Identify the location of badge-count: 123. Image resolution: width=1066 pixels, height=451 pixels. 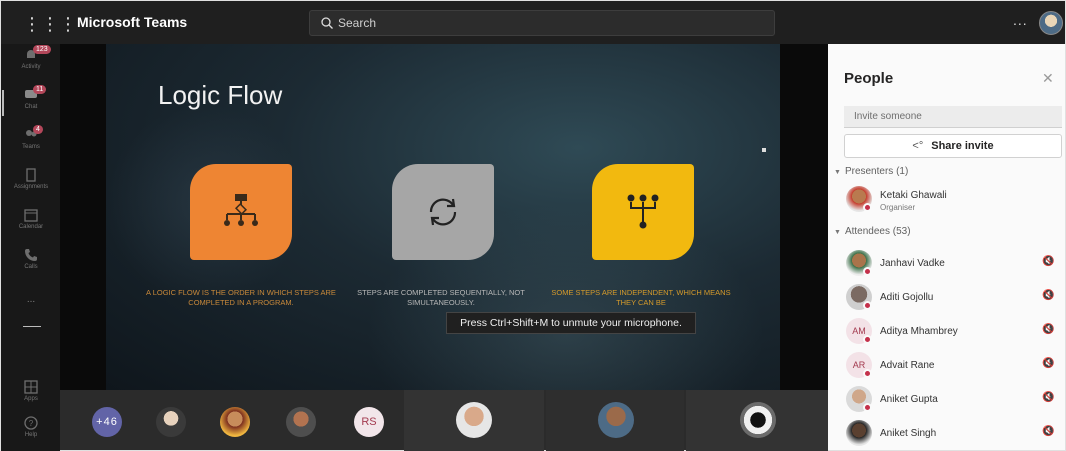
(42, 49).